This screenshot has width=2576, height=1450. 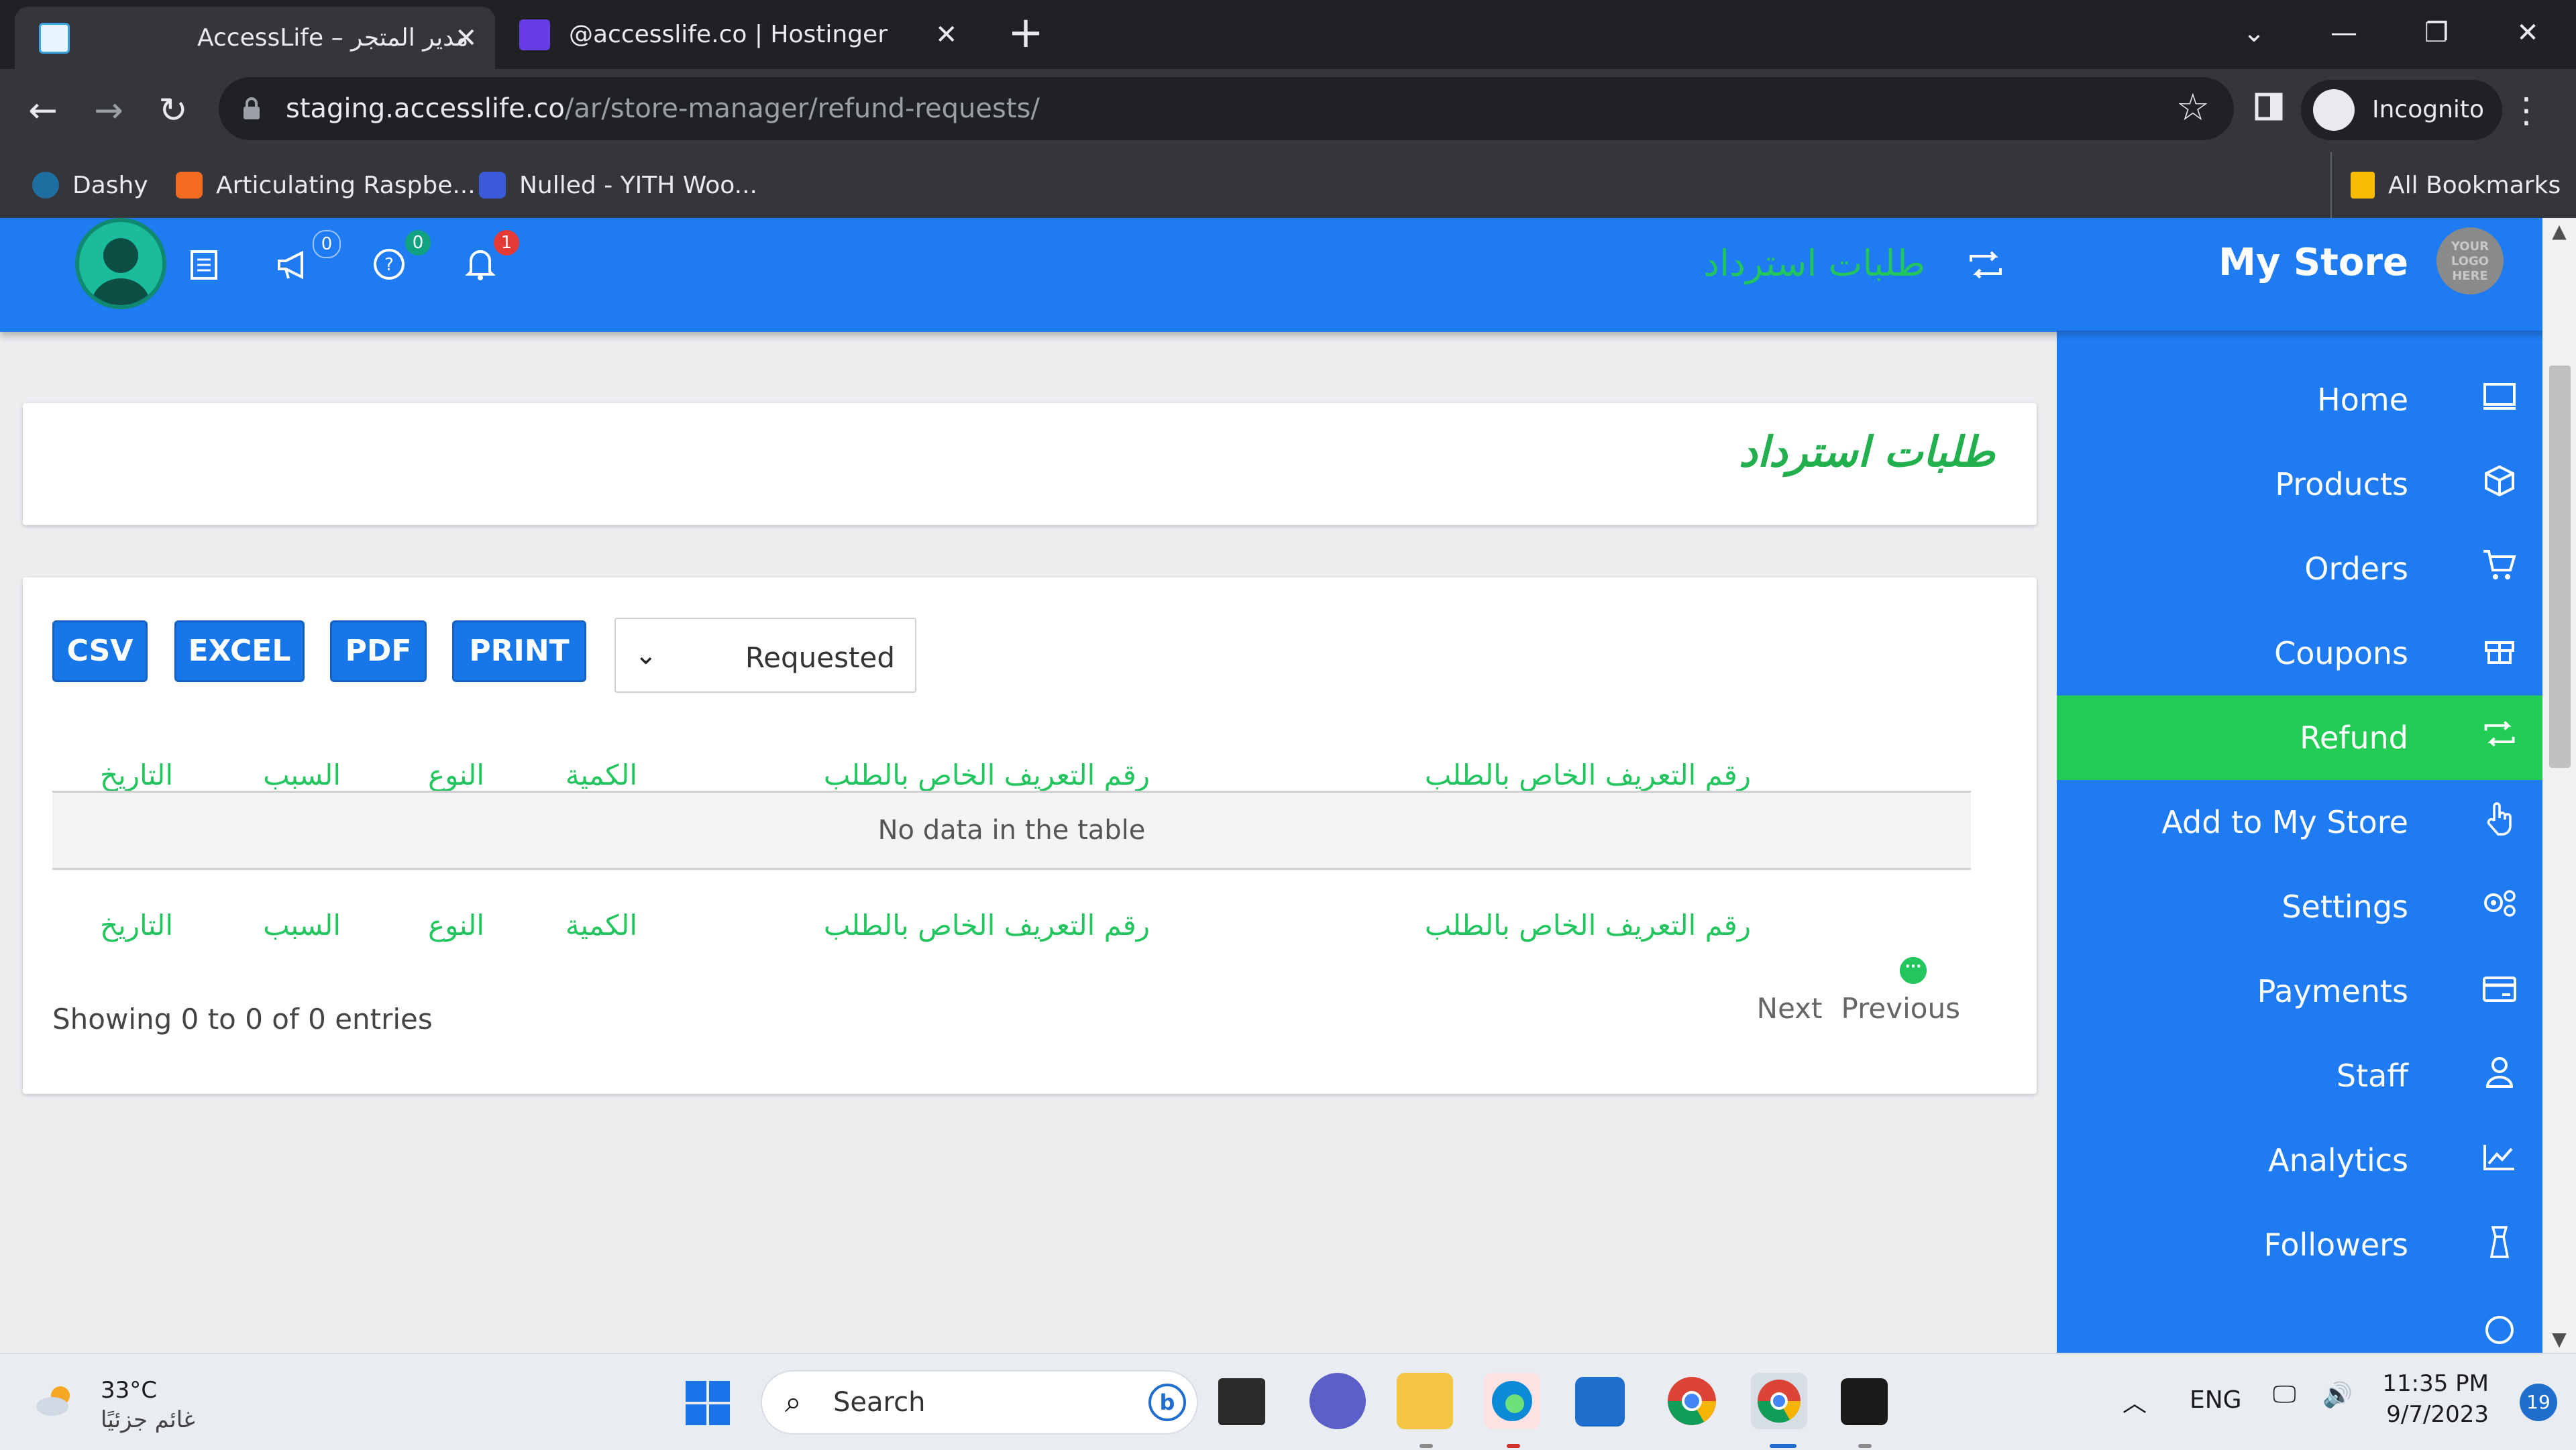 What do you see at coordinates (2299, 1320) in the screenshot?
I see `sidebar-item-partial` at bounding box center [2299, 1320].